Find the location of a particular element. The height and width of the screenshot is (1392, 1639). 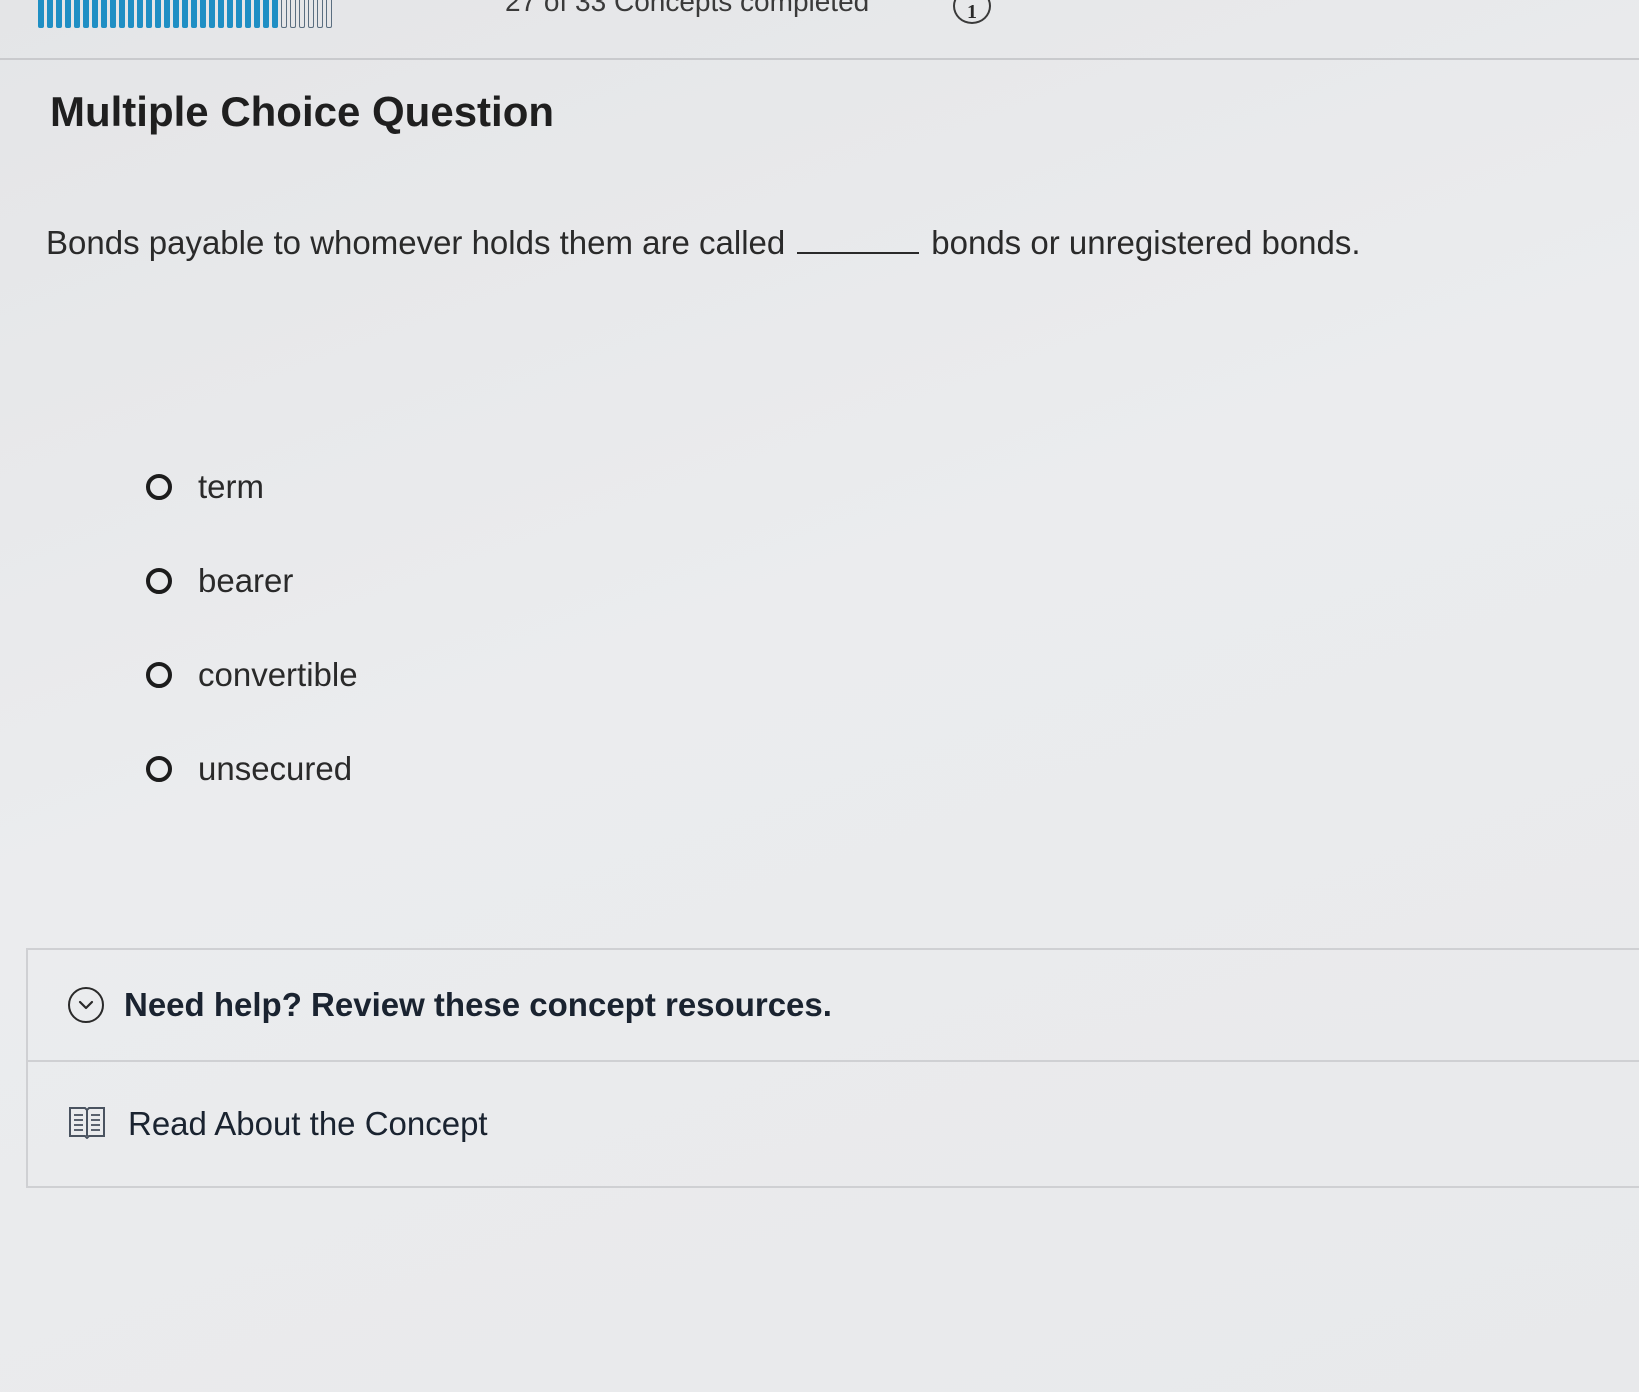

option-convertible: convertible is located at coordinates (252, 675).